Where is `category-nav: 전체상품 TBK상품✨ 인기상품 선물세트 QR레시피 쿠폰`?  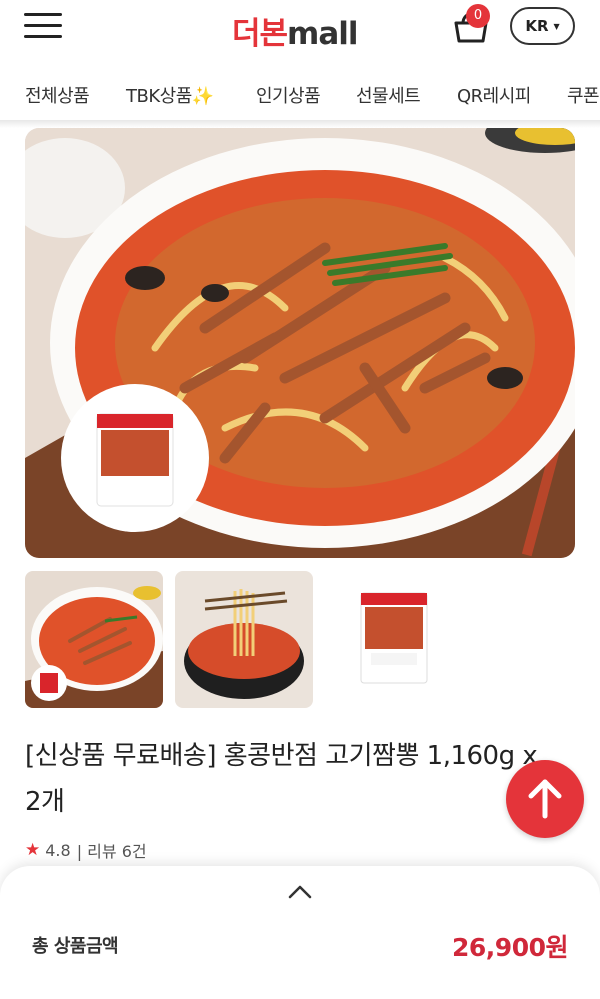
category-nav: 전체상품 TBK상품✨ 인기상품 선물세트 QR레시피 쿠폰 is located at coordinates (300, 96).